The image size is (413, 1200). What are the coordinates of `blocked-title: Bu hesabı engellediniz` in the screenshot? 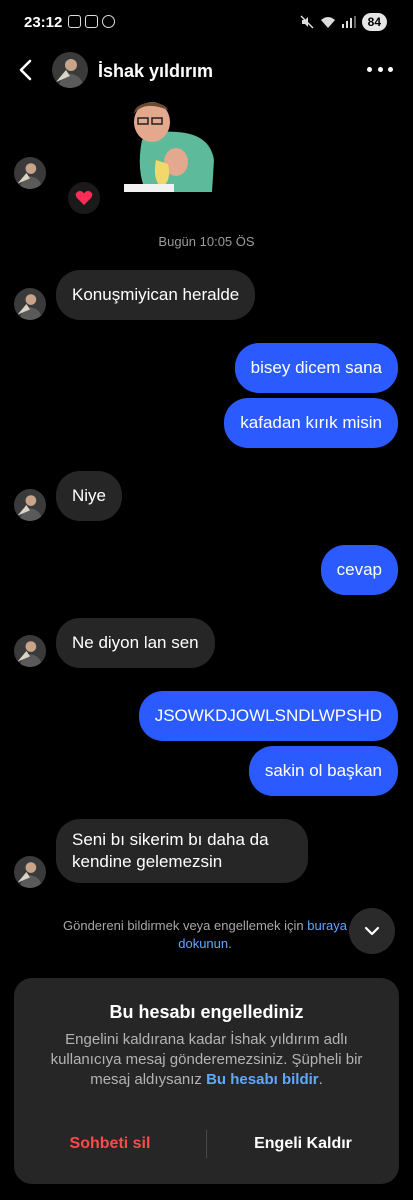 It's located at (206, 1012).